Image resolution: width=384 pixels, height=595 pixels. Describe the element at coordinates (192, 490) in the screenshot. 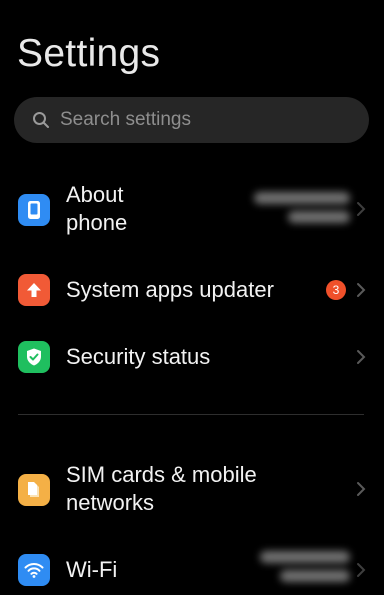

I see `settings-item-sim-cards: SIM cards & mobile networks` at that location.